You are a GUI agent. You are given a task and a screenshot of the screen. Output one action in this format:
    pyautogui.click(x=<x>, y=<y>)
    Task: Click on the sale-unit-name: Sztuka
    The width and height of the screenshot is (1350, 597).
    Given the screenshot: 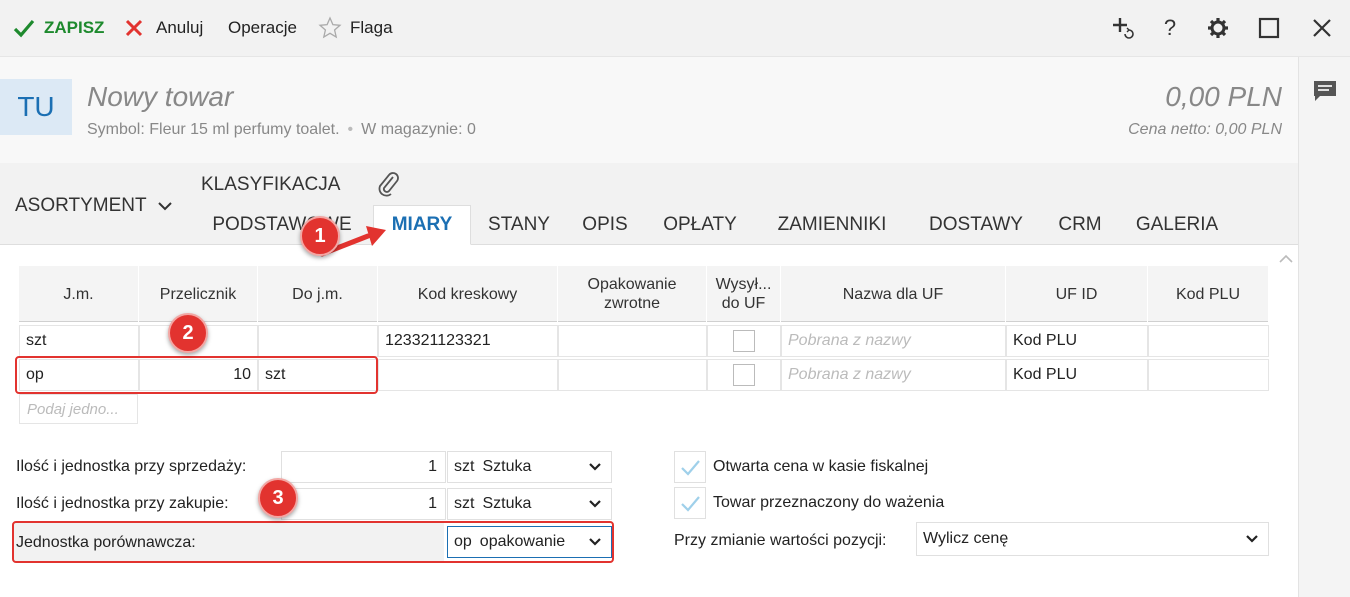 What is the action you would take?
    pyautogui.click(x=507, y=466)
    